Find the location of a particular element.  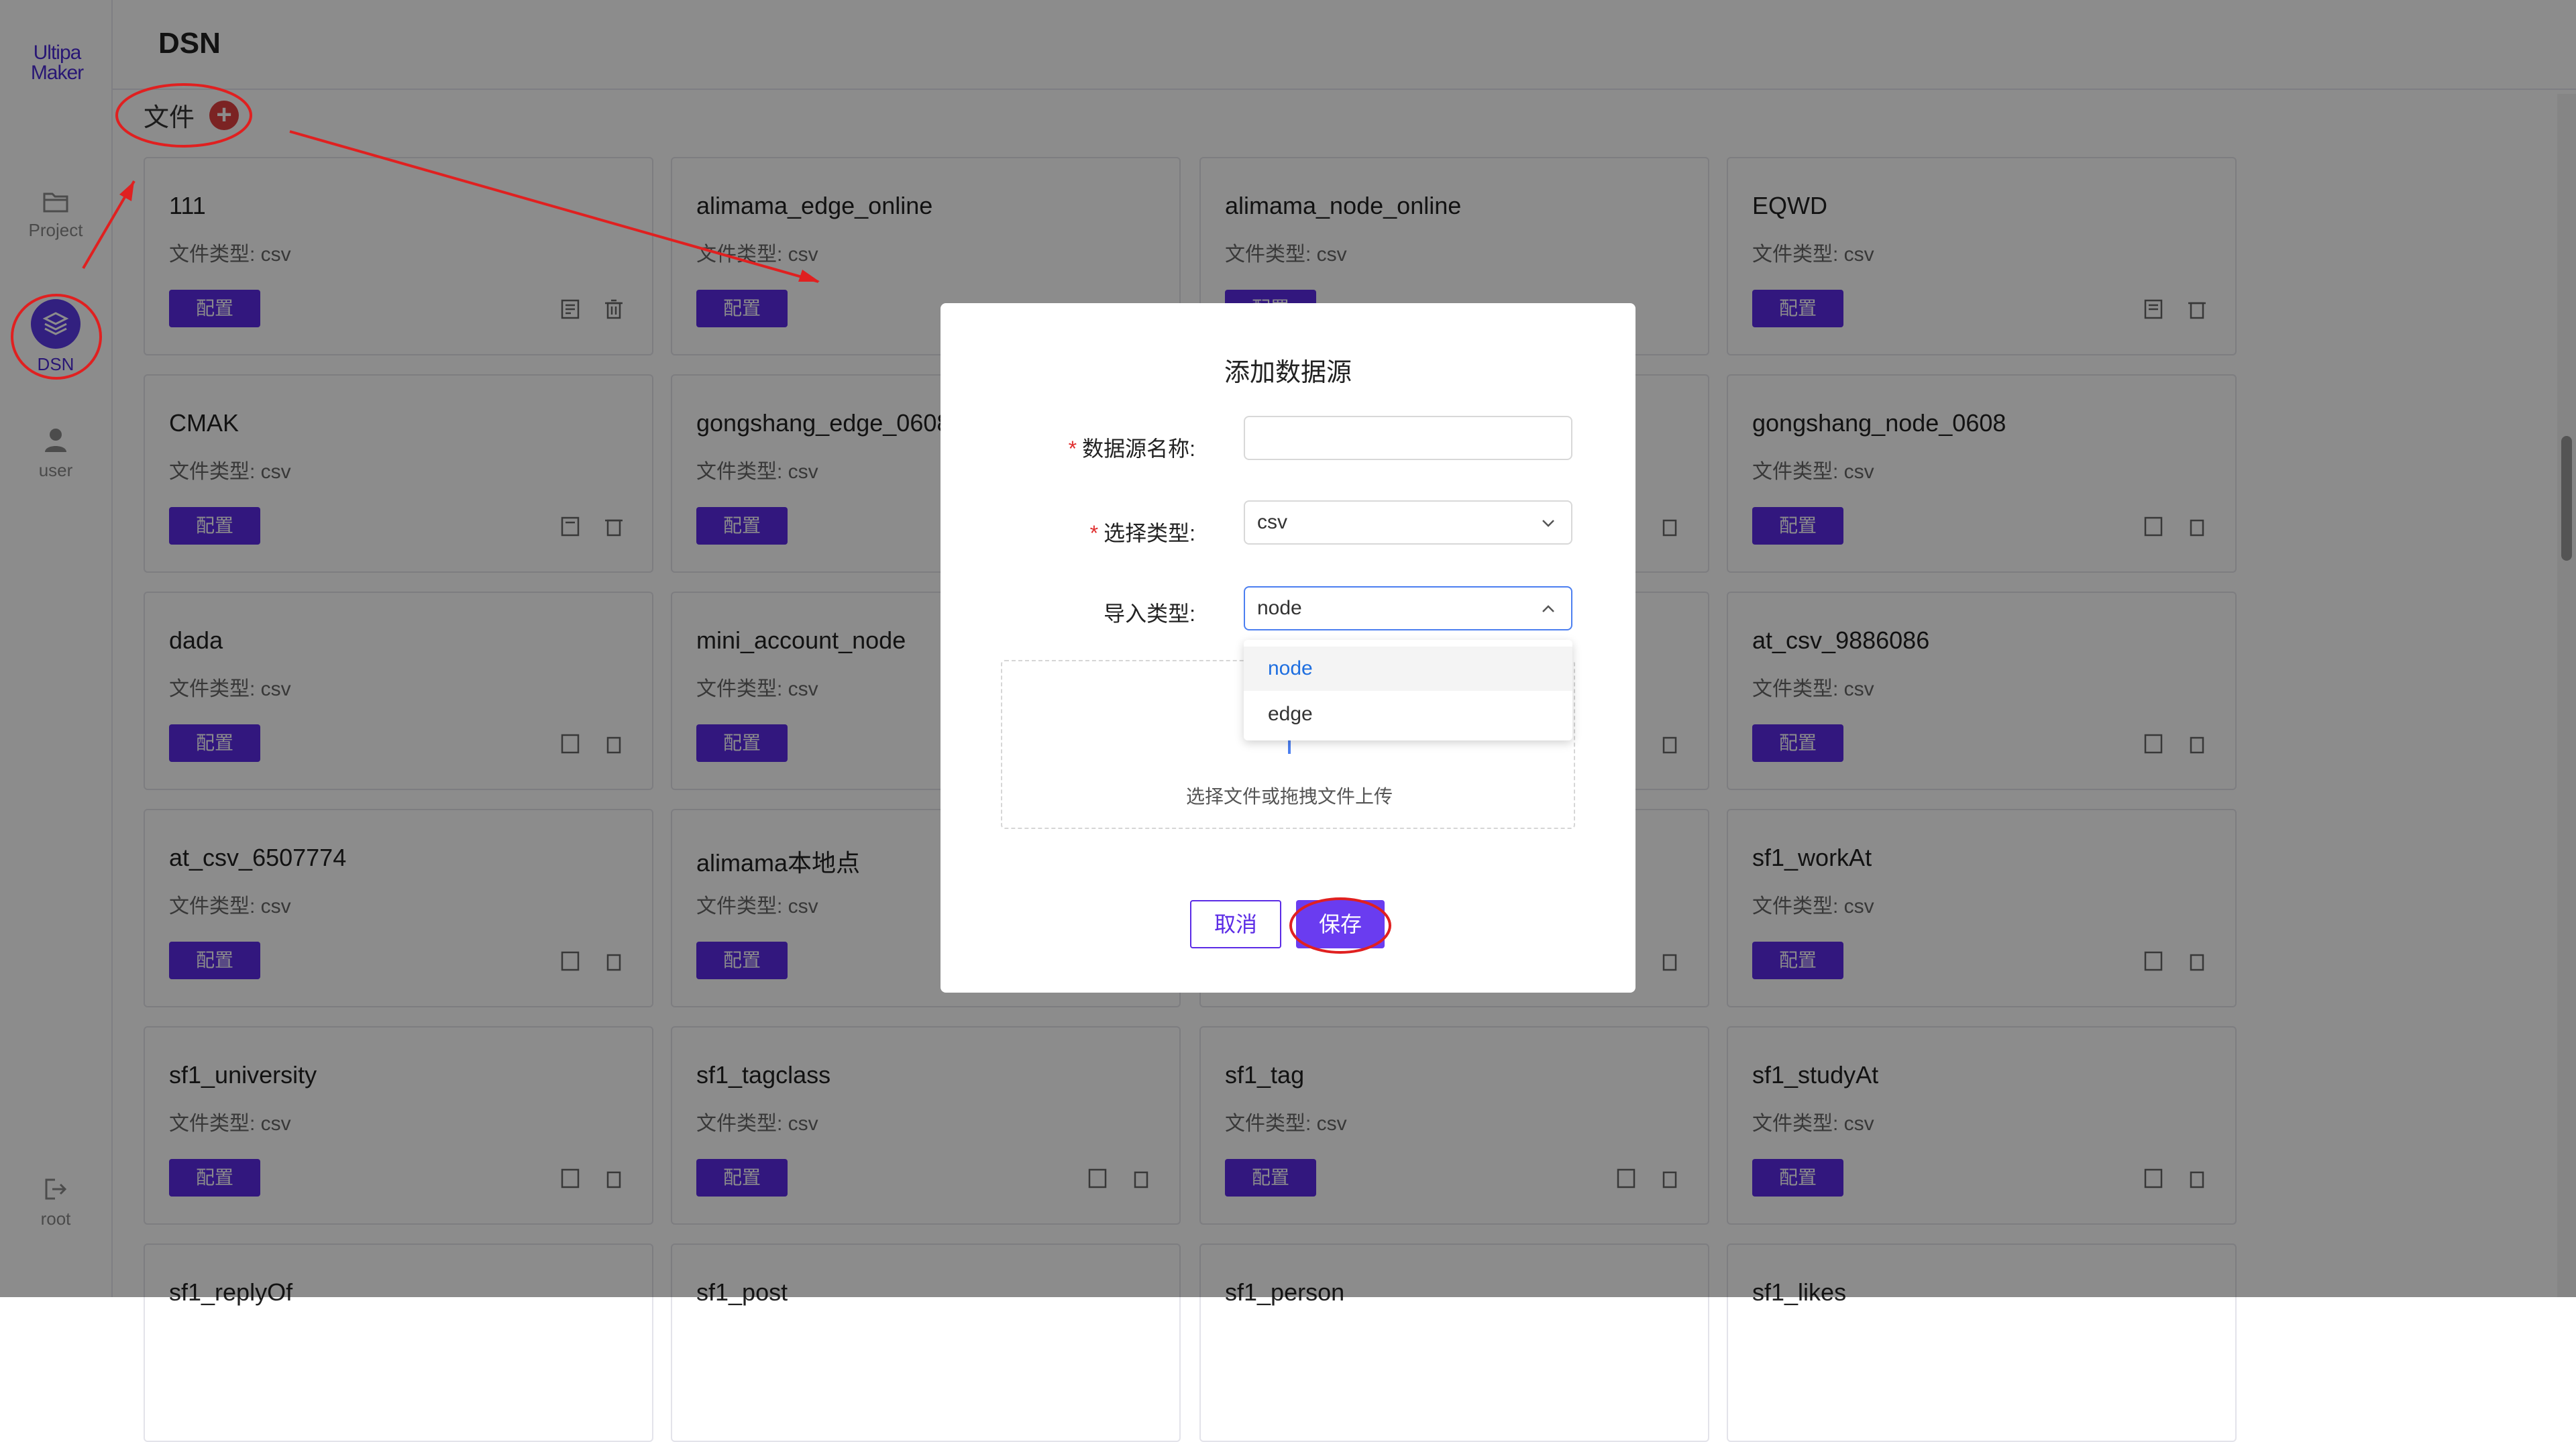

datasource-name-input is located at coordinates (1408, 438).